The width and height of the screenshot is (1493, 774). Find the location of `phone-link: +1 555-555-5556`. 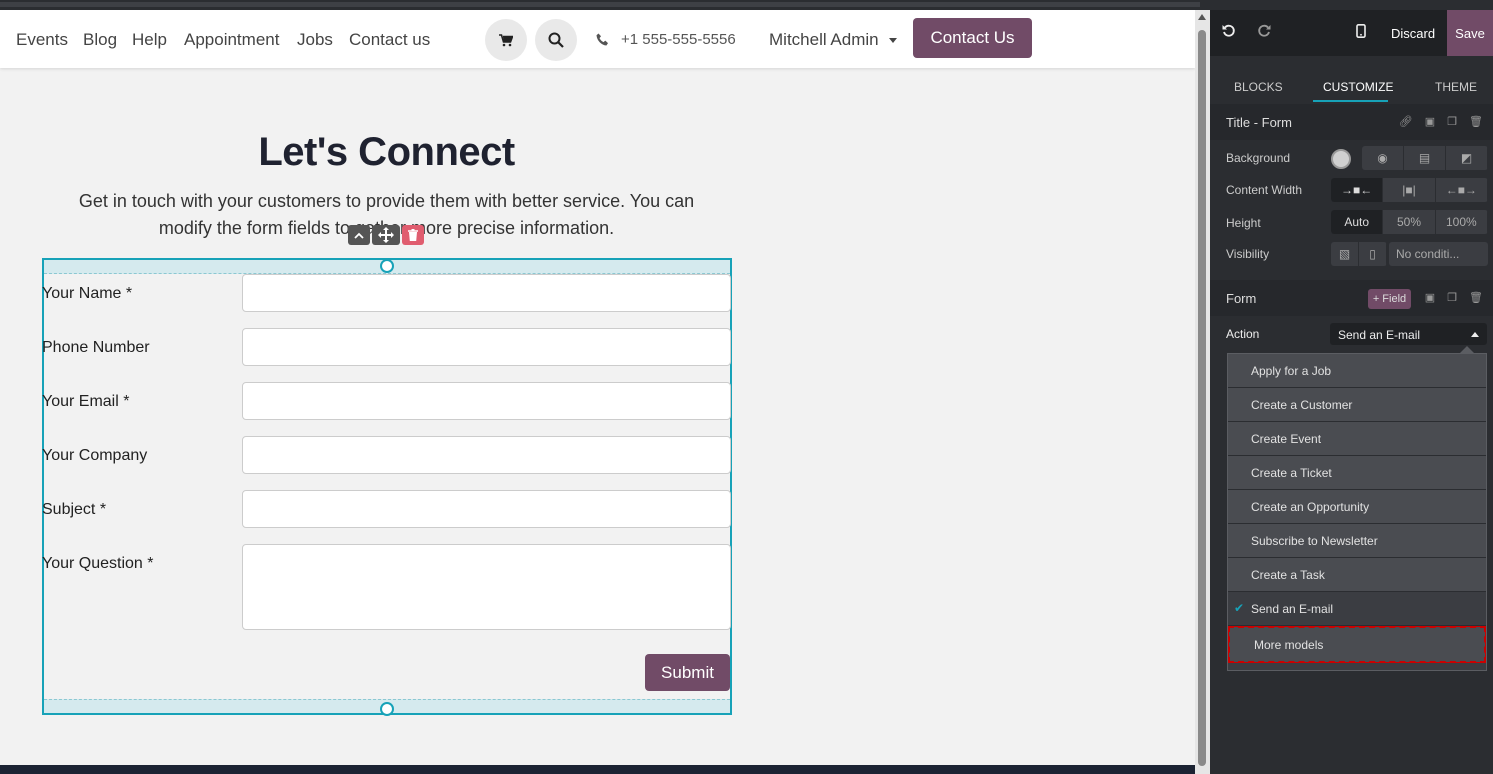

phone-link: +1 555-555-5556 is located at coordinates (666, 39).